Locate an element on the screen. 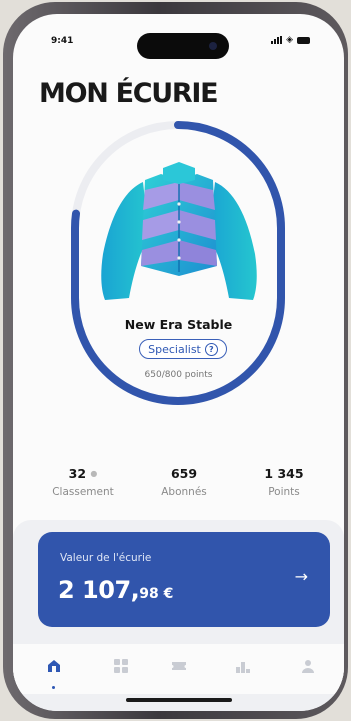 The width and height of the screenshot is (351, 721). podium-icon is located at coordinates (243, 667).